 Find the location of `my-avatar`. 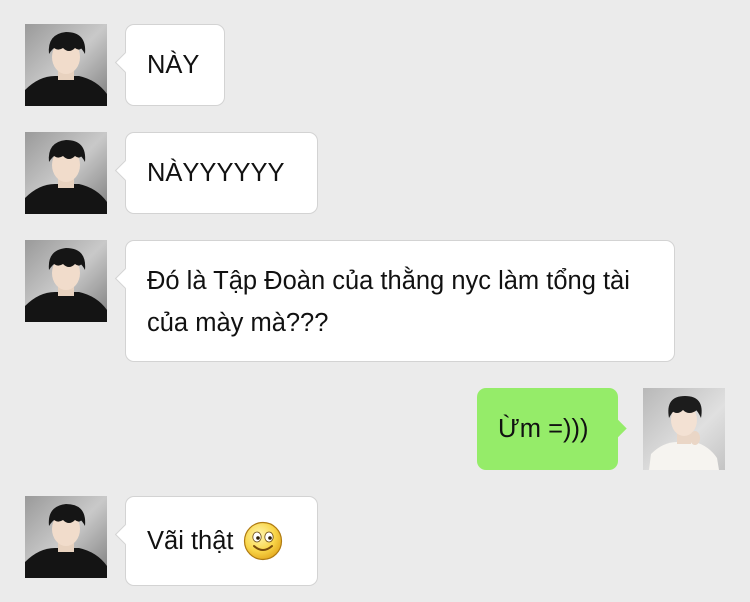

my-avatar is located at coordinates (684, 429).